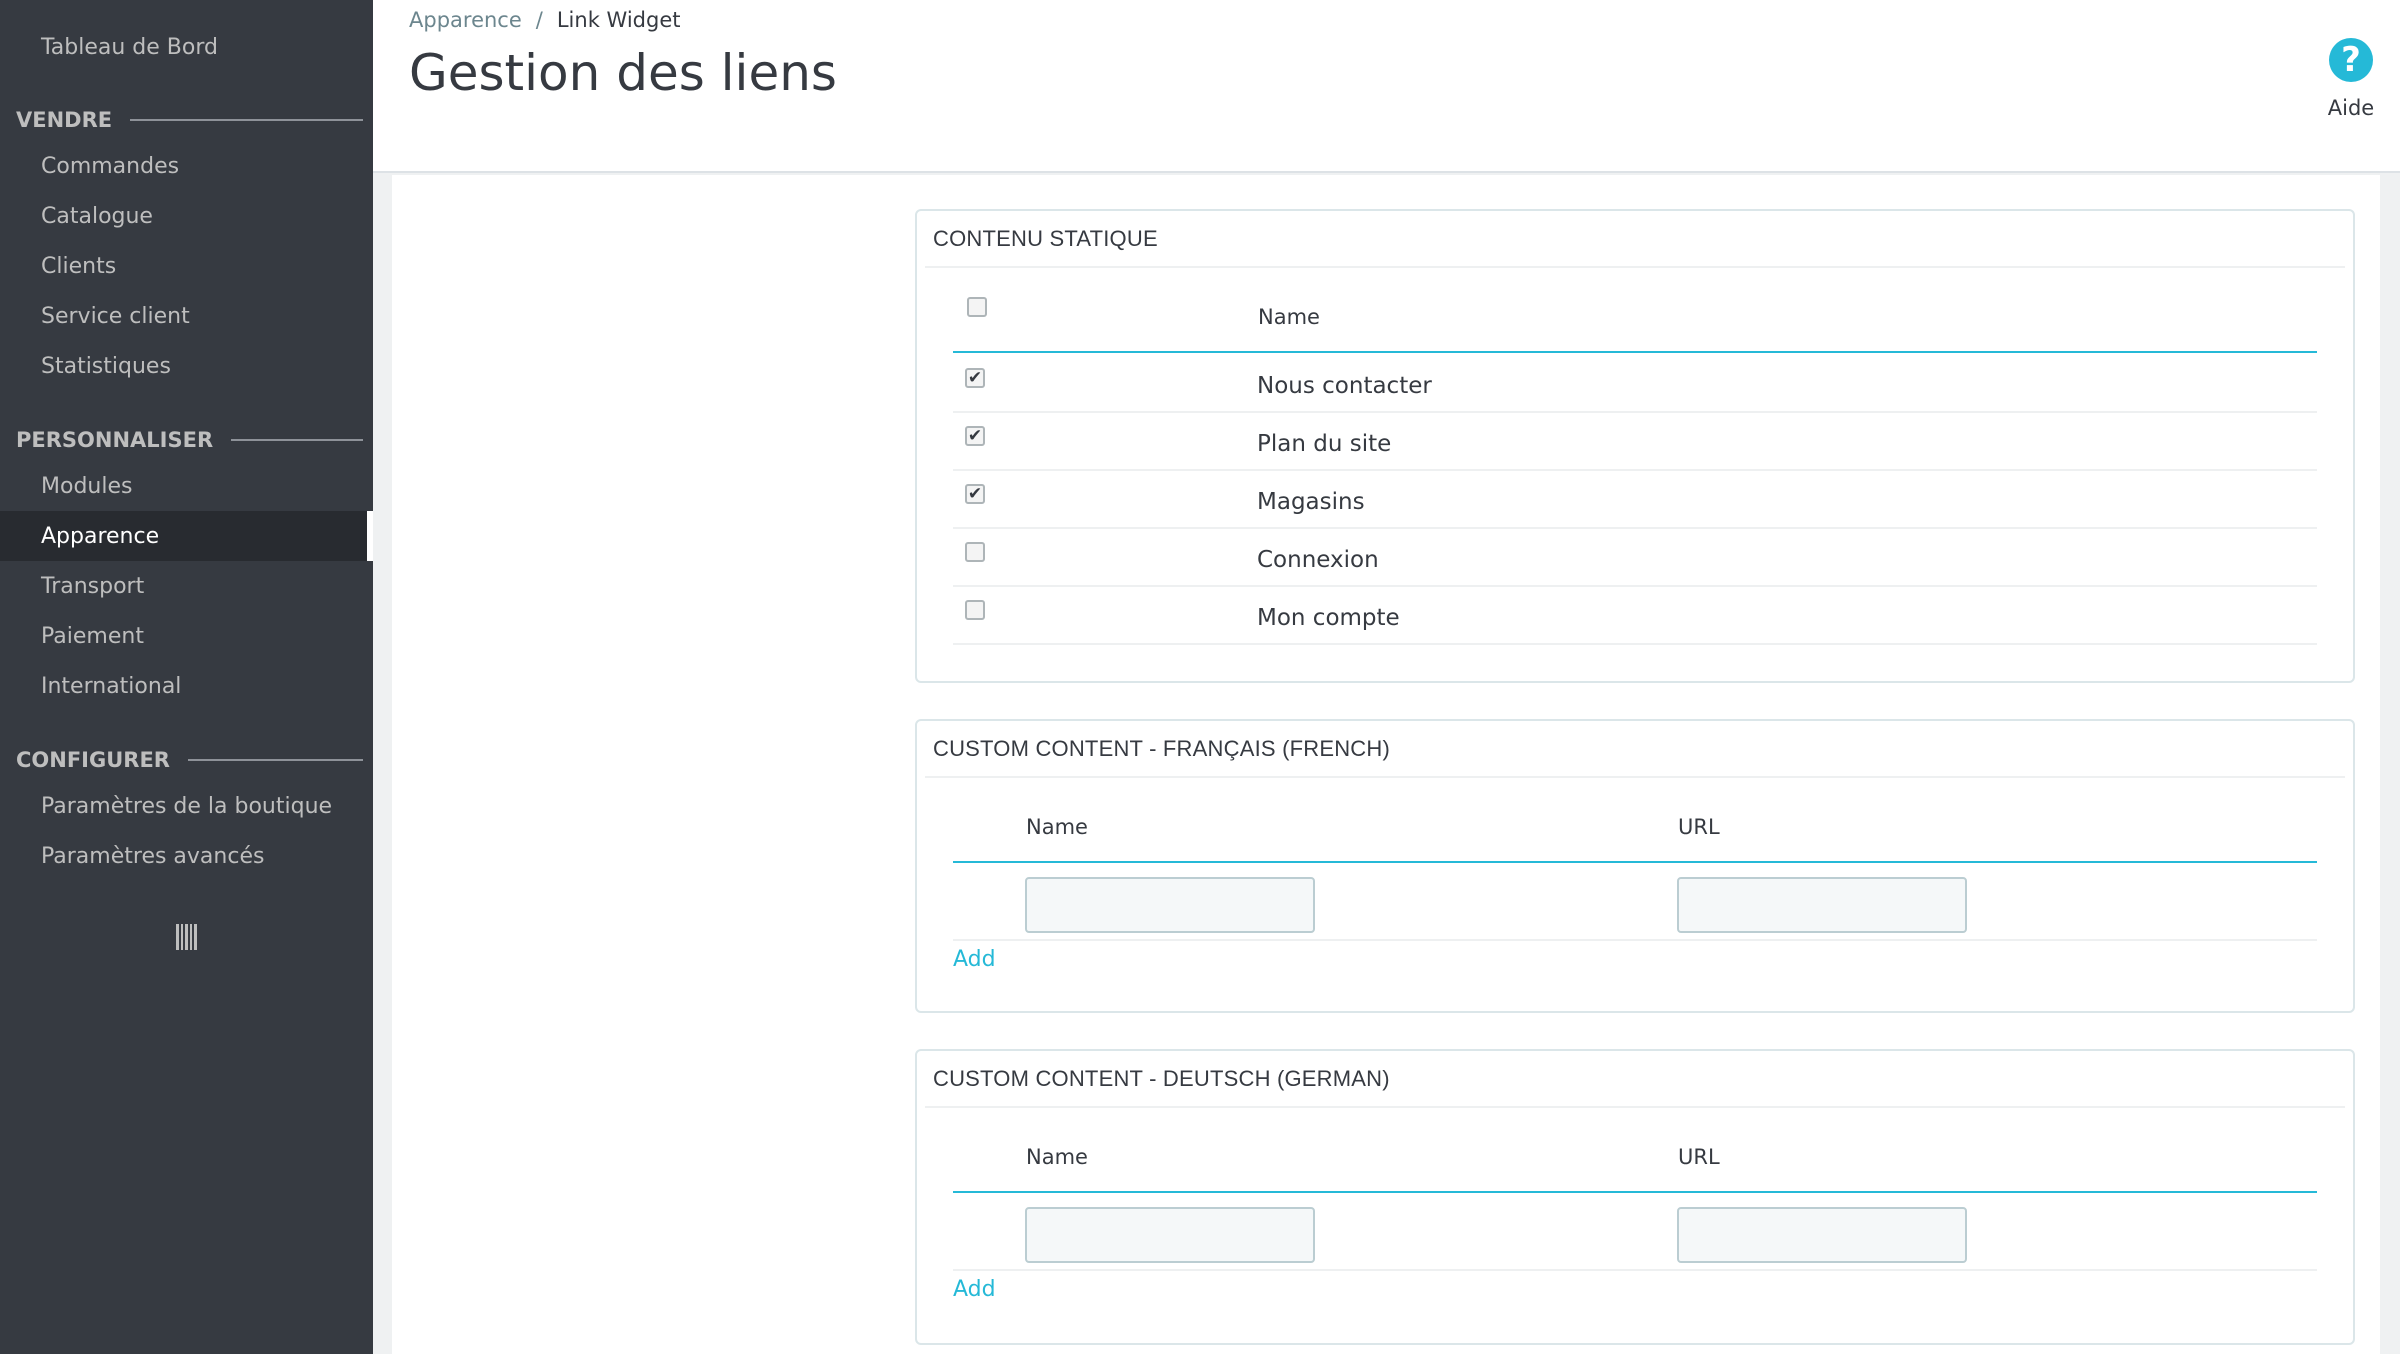 The image size is (2400, 1354). I want to click on sidebar-section-vendre: VENDRE, so click(189, 120).